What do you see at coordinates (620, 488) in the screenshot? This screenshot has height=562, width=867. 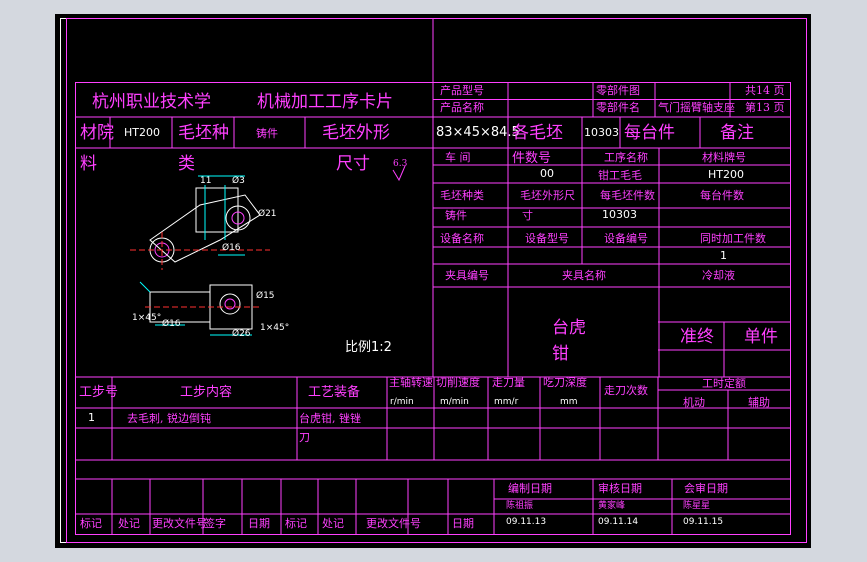 I see `review-date-label: 审核日期` at bounding box center [620, 488].